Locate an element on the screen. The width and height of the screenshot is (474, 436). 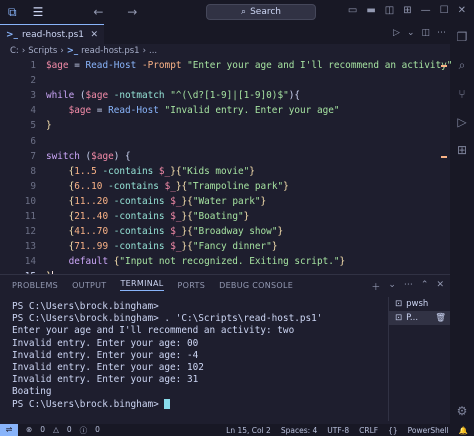
minimize-icon: — is located at coordinates (426, 10).